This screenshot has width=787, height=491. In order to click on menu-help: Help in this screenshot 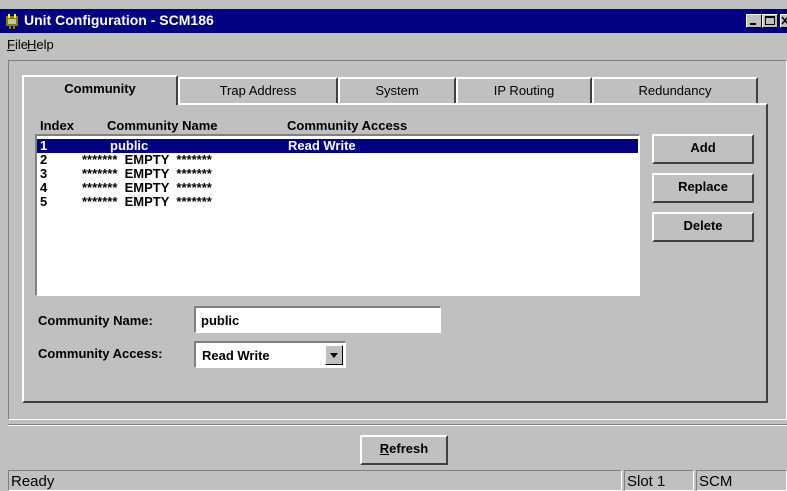, I will do `click(40, 44)`.